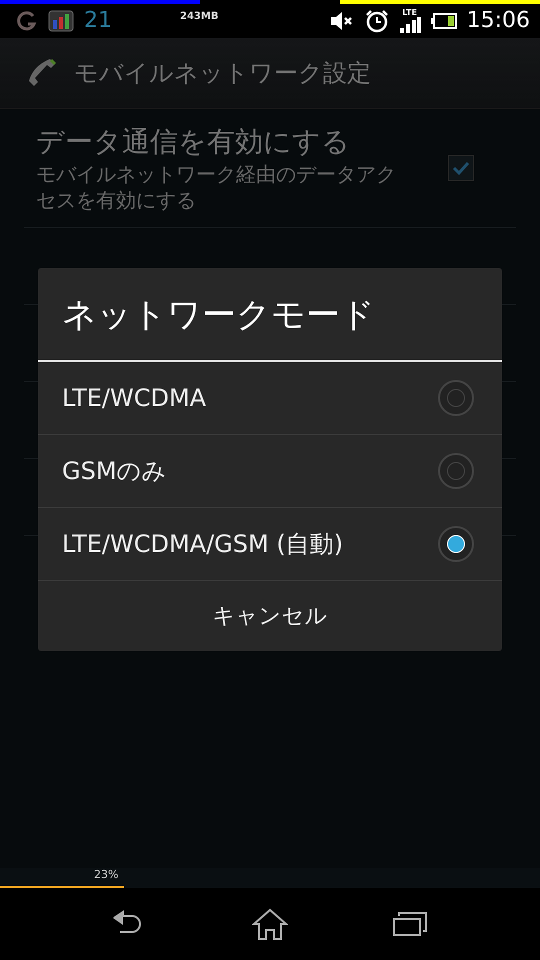 The height and width of the screenshot is (960, 540). I want to click on screen-title: モバイルネットワーク設定, so click(222, 73).